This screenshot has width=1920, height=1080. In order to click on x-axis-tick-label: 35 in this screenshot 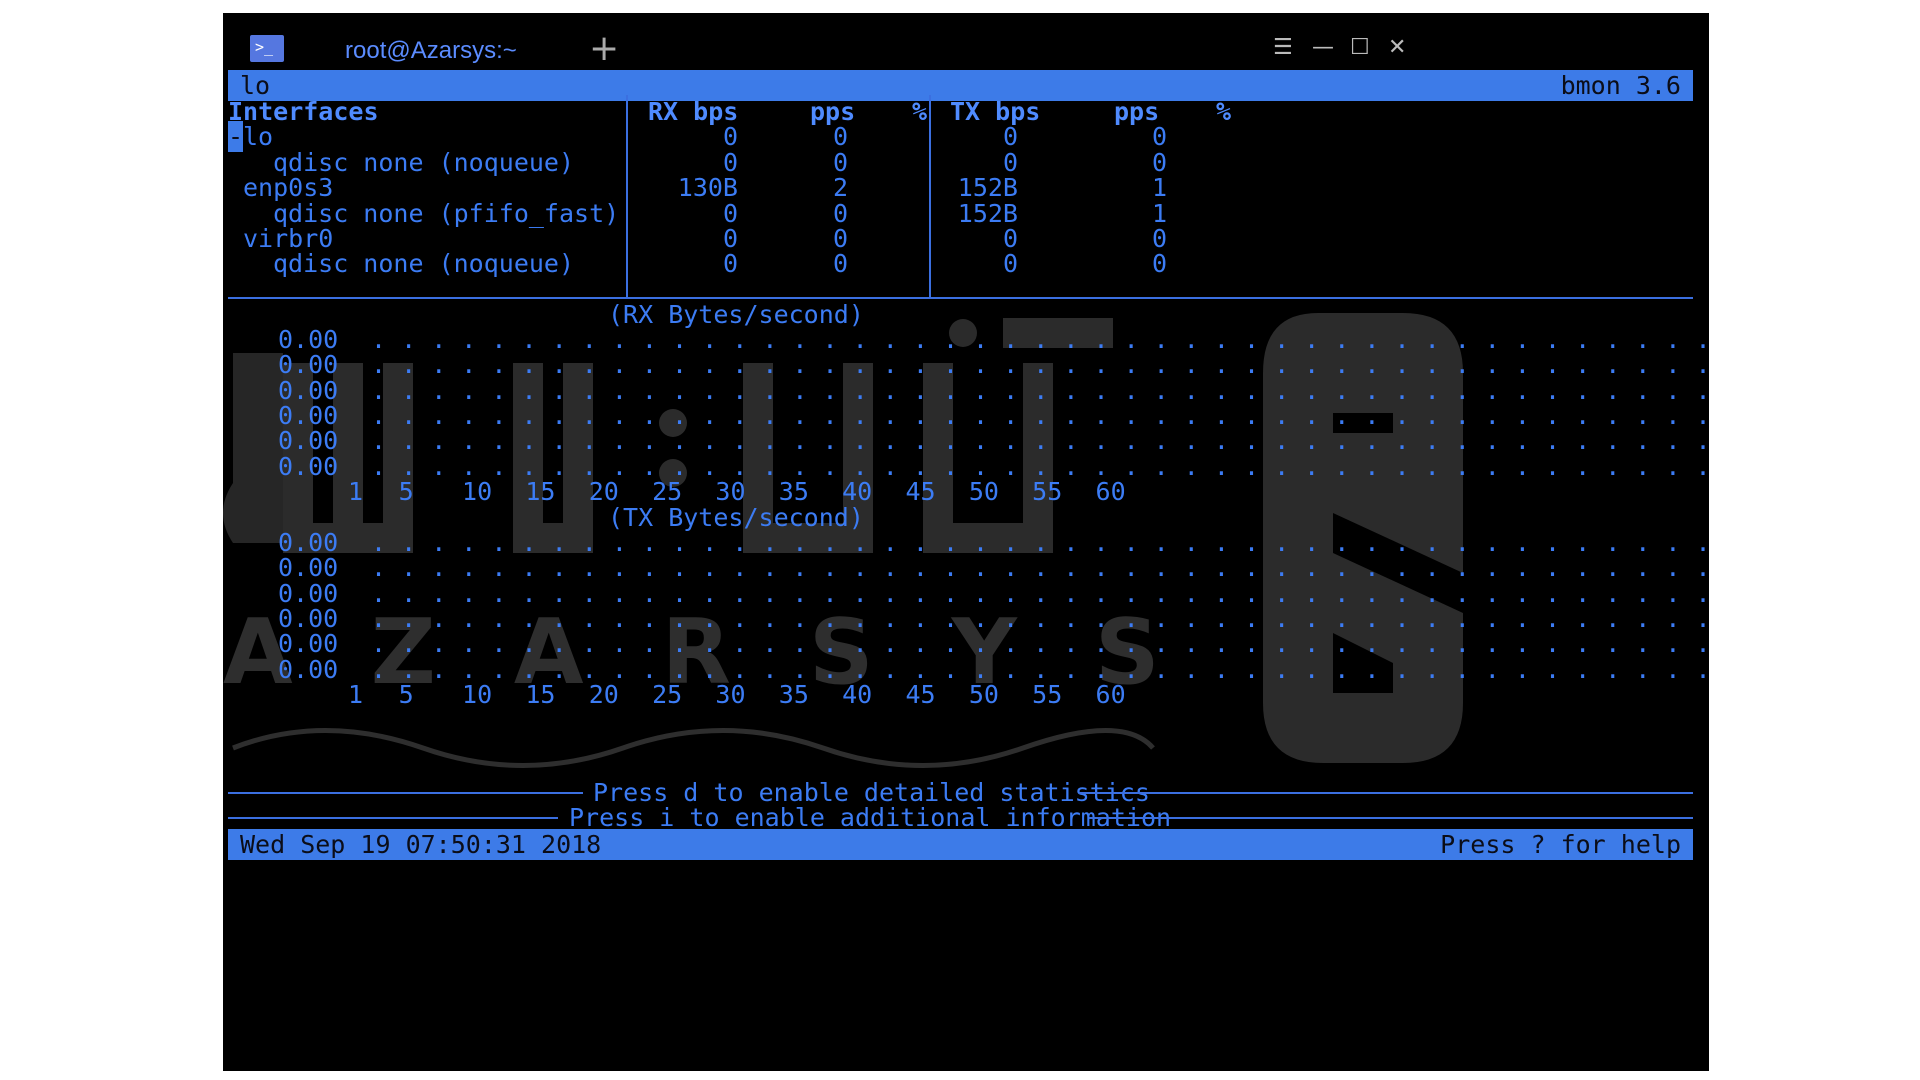, I will do `click(793, 694)`.